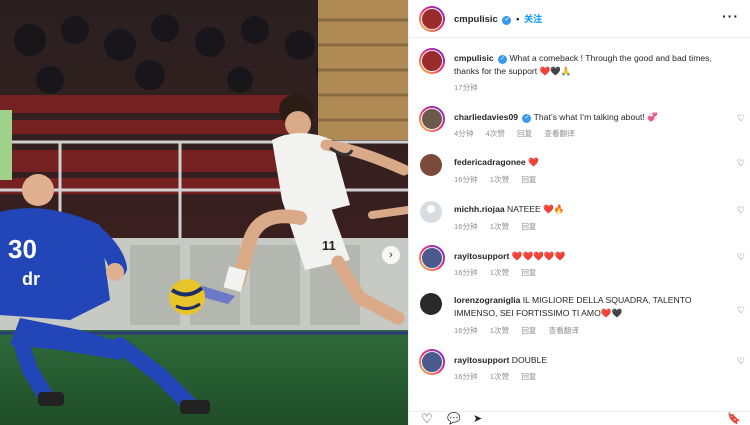  Describe the element at coordinates (486, 117) in the screenshot. I see `commenter-username: charliedavies09` at that location.